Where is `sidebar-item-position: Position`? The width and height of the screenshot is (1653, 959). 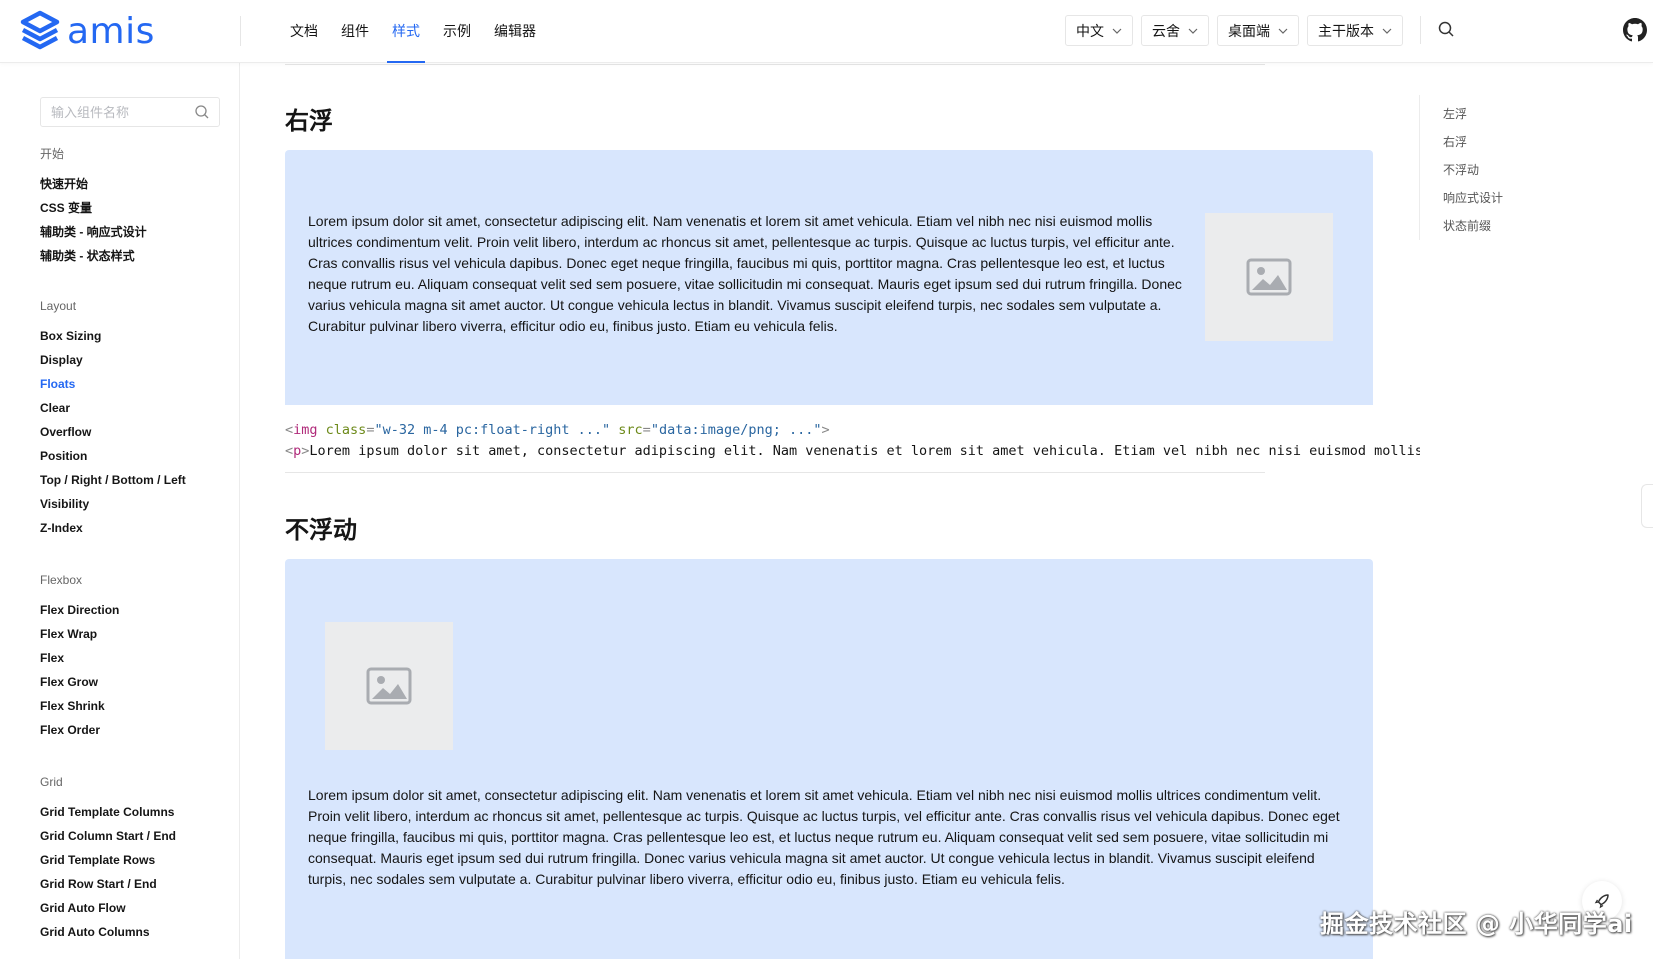
sidebar-item-position: Position is located at coordinates (63, 456).